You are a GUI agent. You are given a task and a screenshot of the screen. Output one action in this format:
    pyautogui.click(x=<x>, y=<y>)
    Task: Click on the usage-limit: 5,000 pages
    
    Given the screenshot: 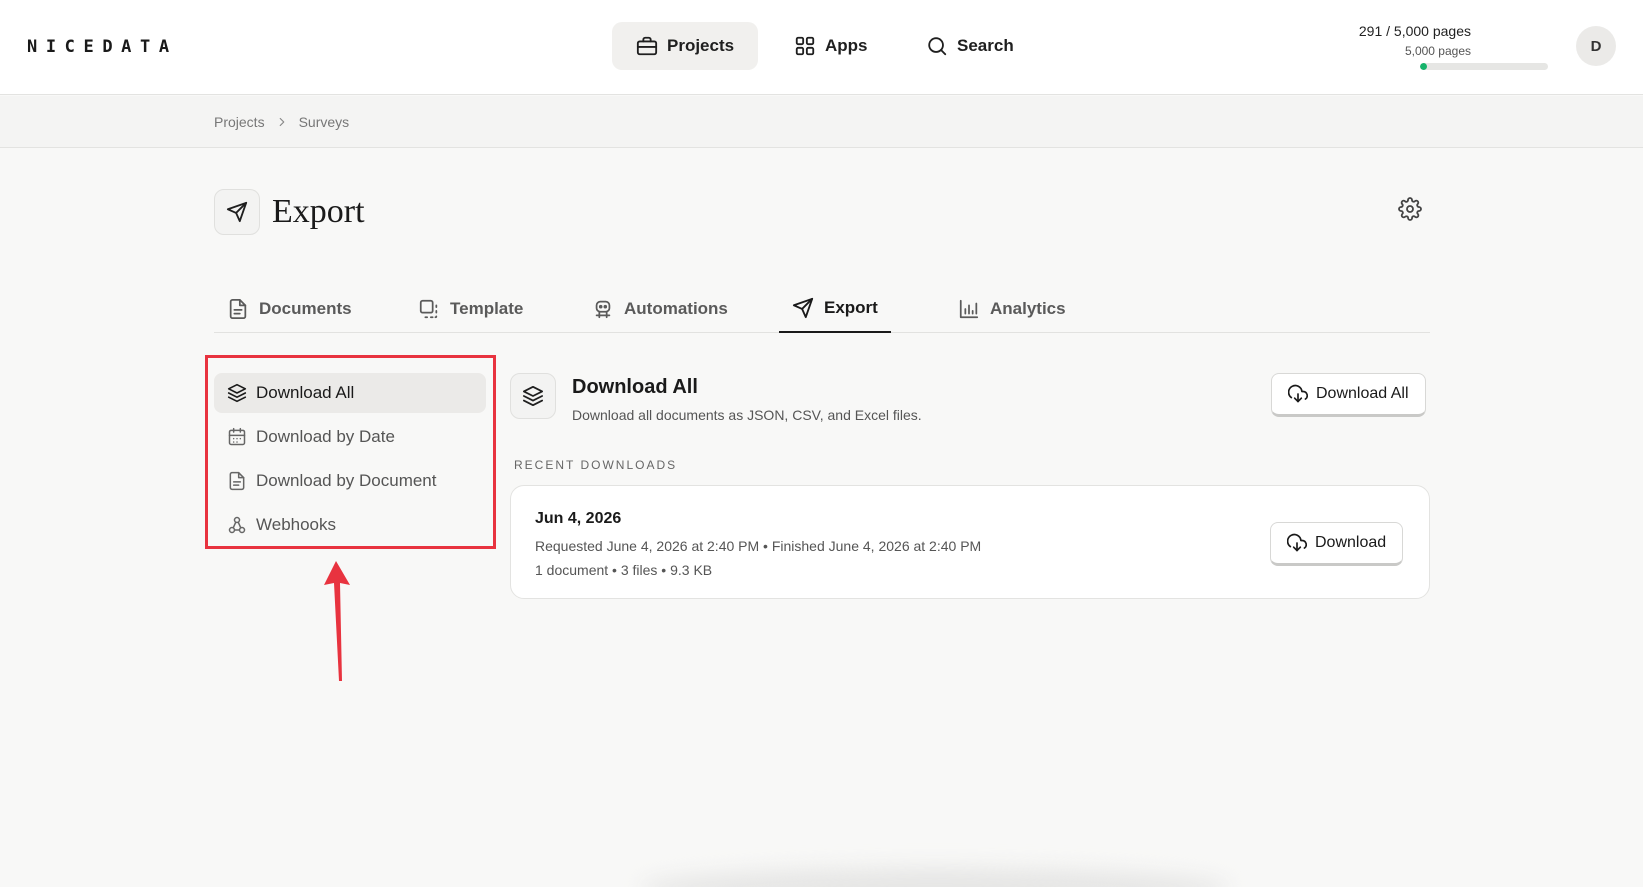 What is the action you would take?
    pyautogui.click(x=1437, y=51)
    